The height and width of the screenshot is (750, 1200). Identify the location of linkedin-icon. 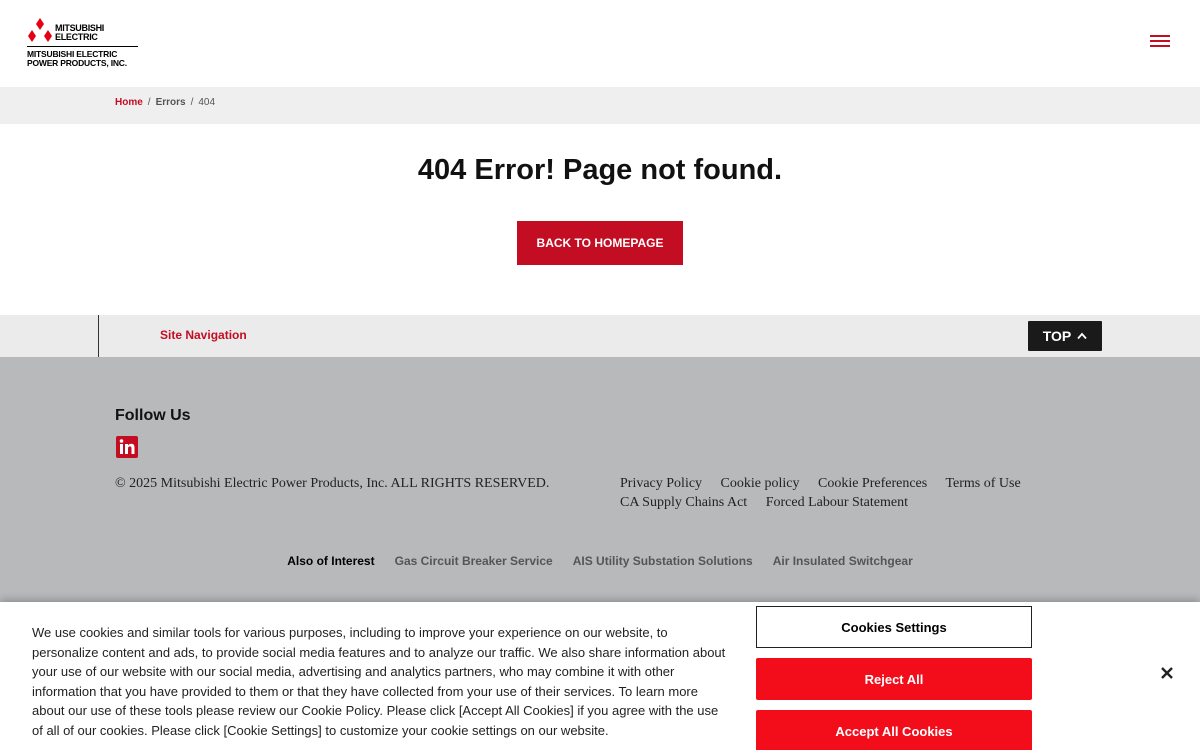
(127, 447).